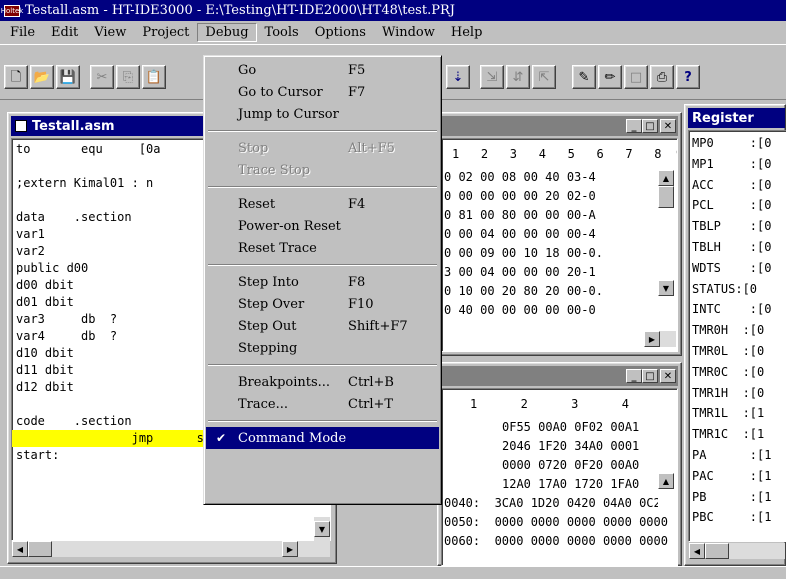  What do you see at coordinates (559, 272) in the screenshot?
I see `memory-row: 3 00 04 00 00 00 20-1` at bounding box center [559, 272].